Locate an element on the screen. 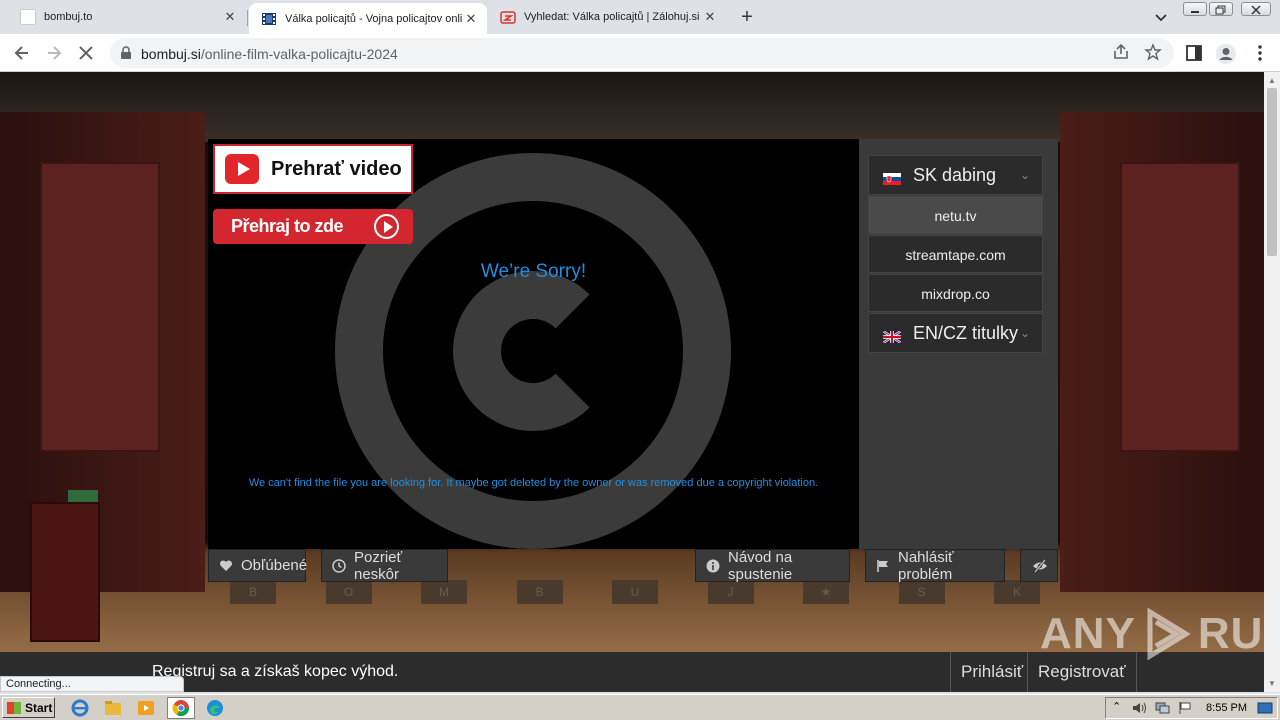  action-center-flag-icon is located at coordinates (1185, 710).